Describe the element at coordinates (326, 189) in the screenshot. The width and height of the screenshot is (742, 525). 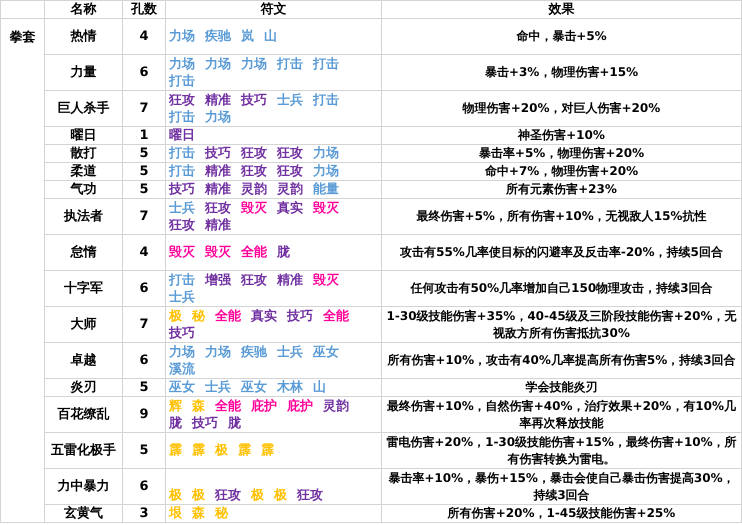
I see `rune-label: 能量` at that location.